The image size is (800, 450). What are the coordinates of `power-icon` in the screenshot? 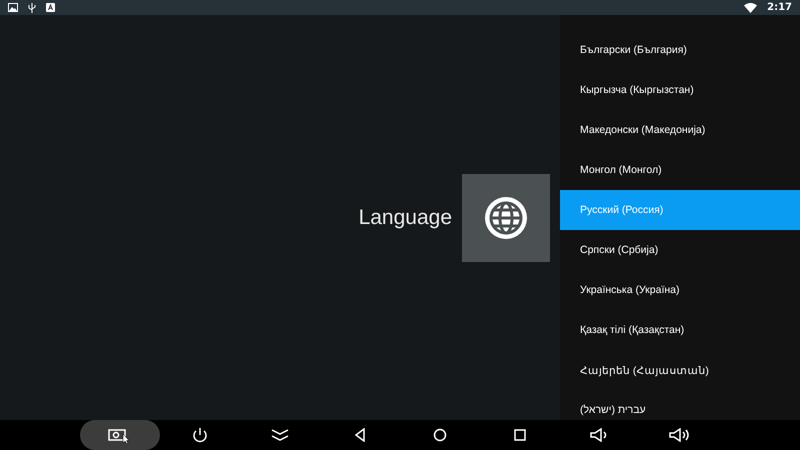 It's located at (200, 435).